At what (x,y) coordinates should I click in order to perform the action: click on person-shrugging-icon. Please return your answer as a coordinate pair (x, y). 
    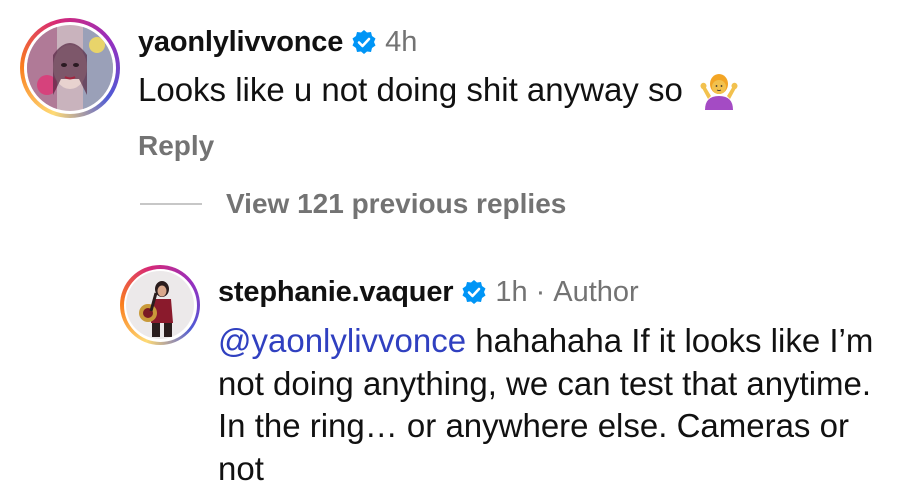
    Looking at the image, I should click on (719, 90).